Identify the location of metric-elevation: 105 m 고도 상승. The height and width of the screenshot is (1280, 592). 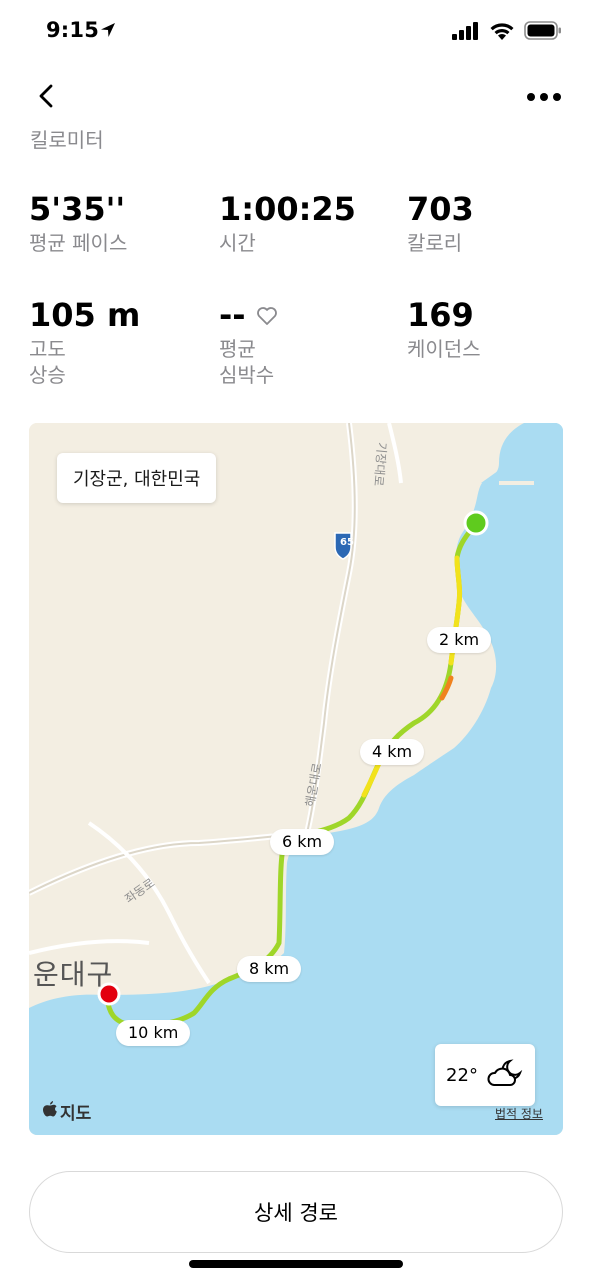
(84, 342).